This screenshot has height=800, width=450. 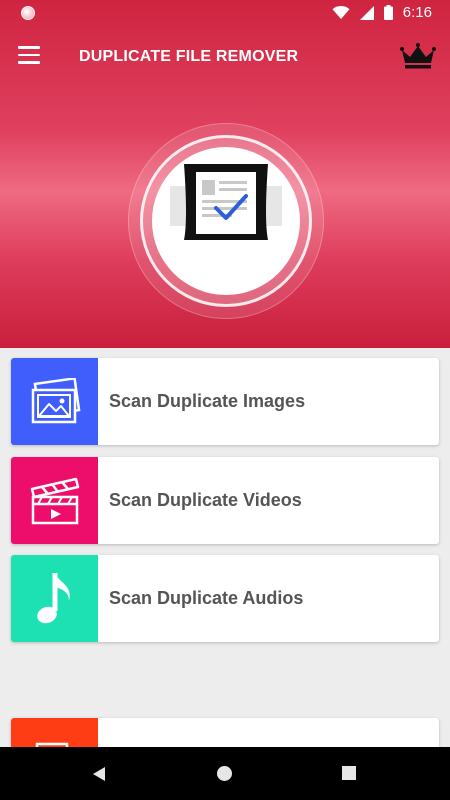 What do you see at coordinates (207, 401) in the screenshot?
I see `card-label: Scan Duplicate Images` at bounding box center [207, 401].